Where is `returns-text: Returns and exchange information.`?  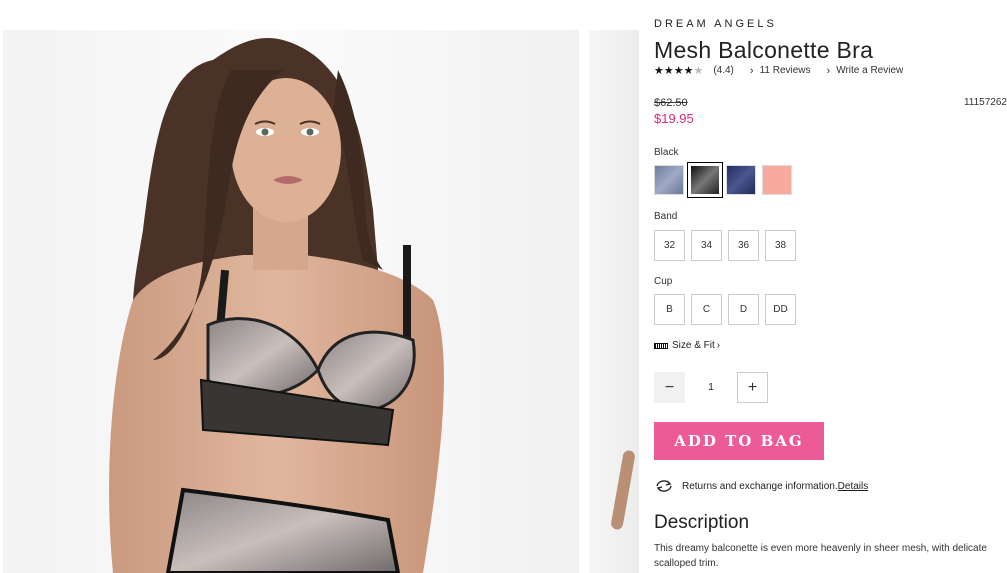 returns-text: Returns and exchange information. is located at coordinates (760, 486).